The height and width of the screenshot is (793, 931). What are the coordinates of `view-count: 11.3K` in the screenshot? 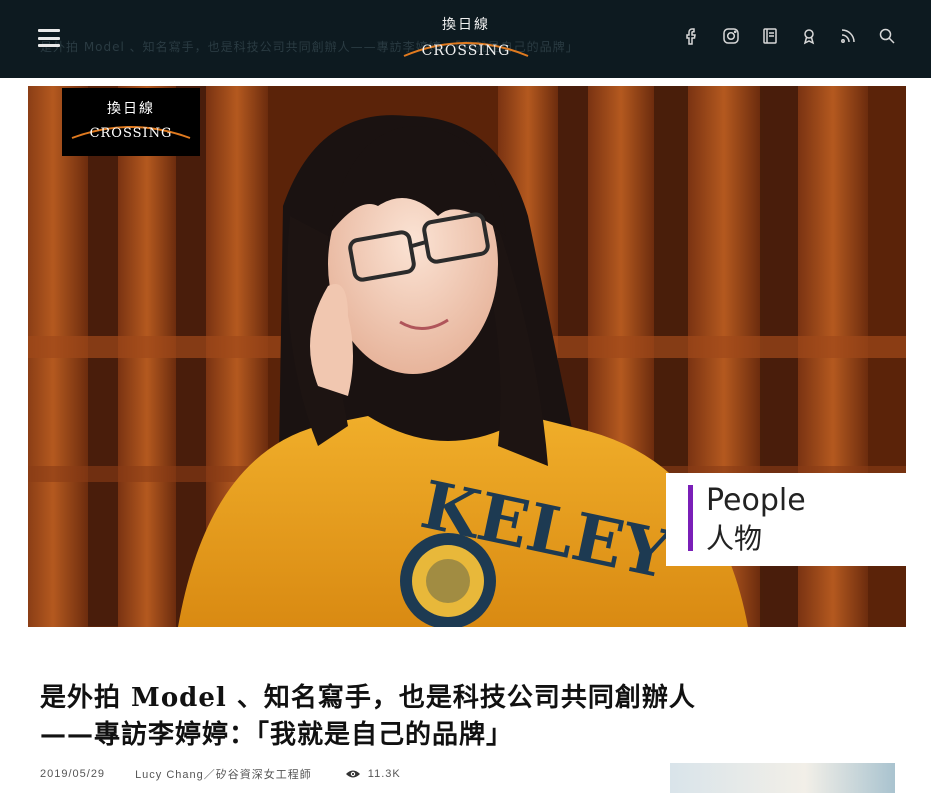 It's located at (373, 774).